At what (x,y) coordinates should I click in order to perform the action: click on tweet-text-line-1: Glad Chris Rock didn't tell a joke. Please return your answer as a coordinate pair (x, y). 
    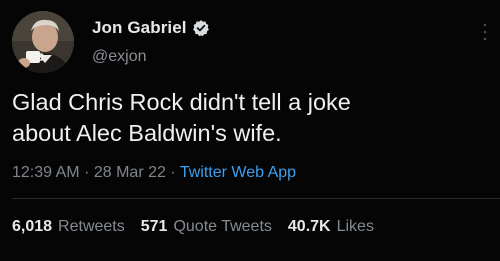
    Looking at the image, I should click on (181, 102).